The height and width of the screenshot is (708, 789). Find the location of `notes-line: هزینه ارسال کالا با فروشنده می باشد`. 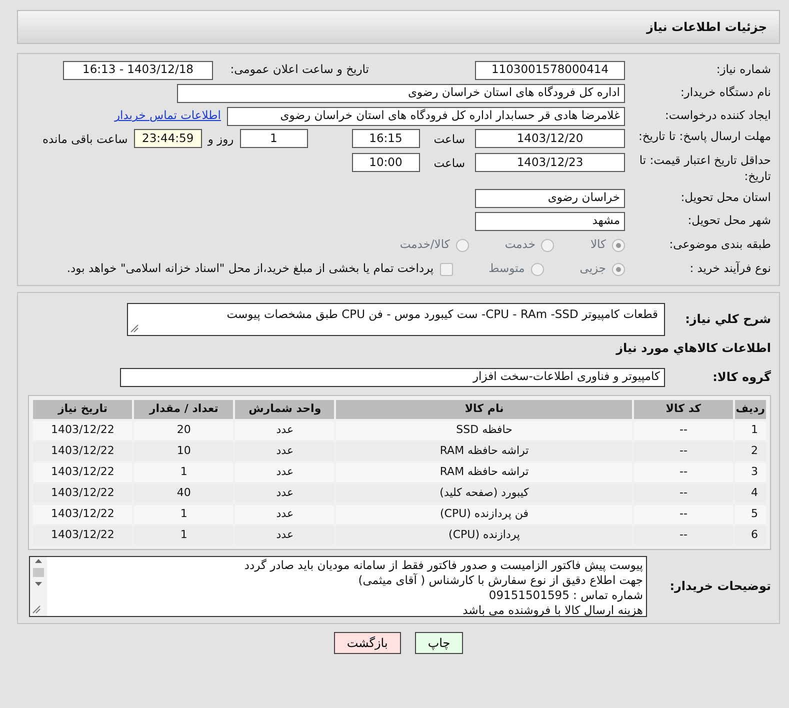

notes-line: هزینه ارسال کالا با فروشنده می باشد is located at coordinates (552, 610).